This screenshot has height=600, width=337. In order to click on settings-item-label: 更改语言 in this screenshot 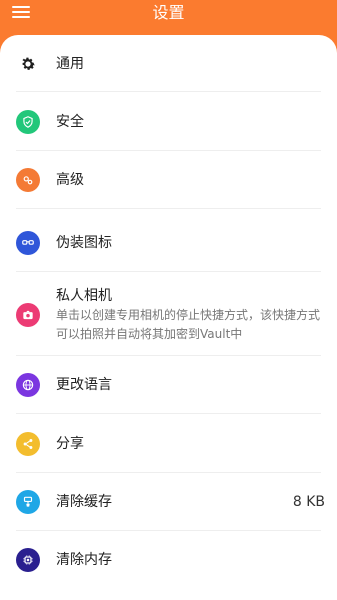, I will do `click(84, 385)`.